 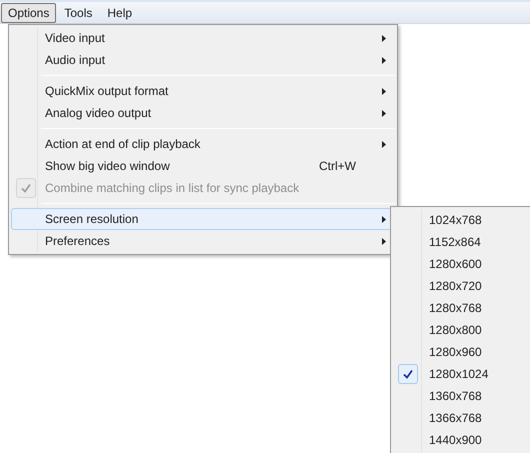 What do you see at coordinates (461, 330) in the screenshot?
I see `menu-item: 1280x800` at bounding box center [461, 330].